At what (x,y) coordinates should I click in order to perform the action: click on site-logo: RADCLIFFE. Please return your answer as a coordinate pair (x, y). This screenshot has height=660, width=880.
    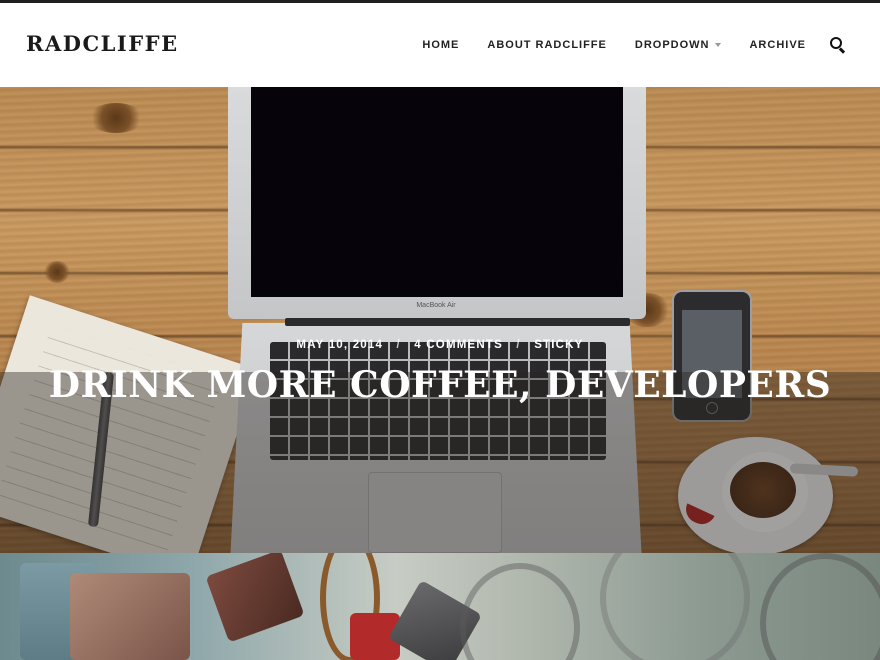
    Looking at the image, I should click on (102, 43).